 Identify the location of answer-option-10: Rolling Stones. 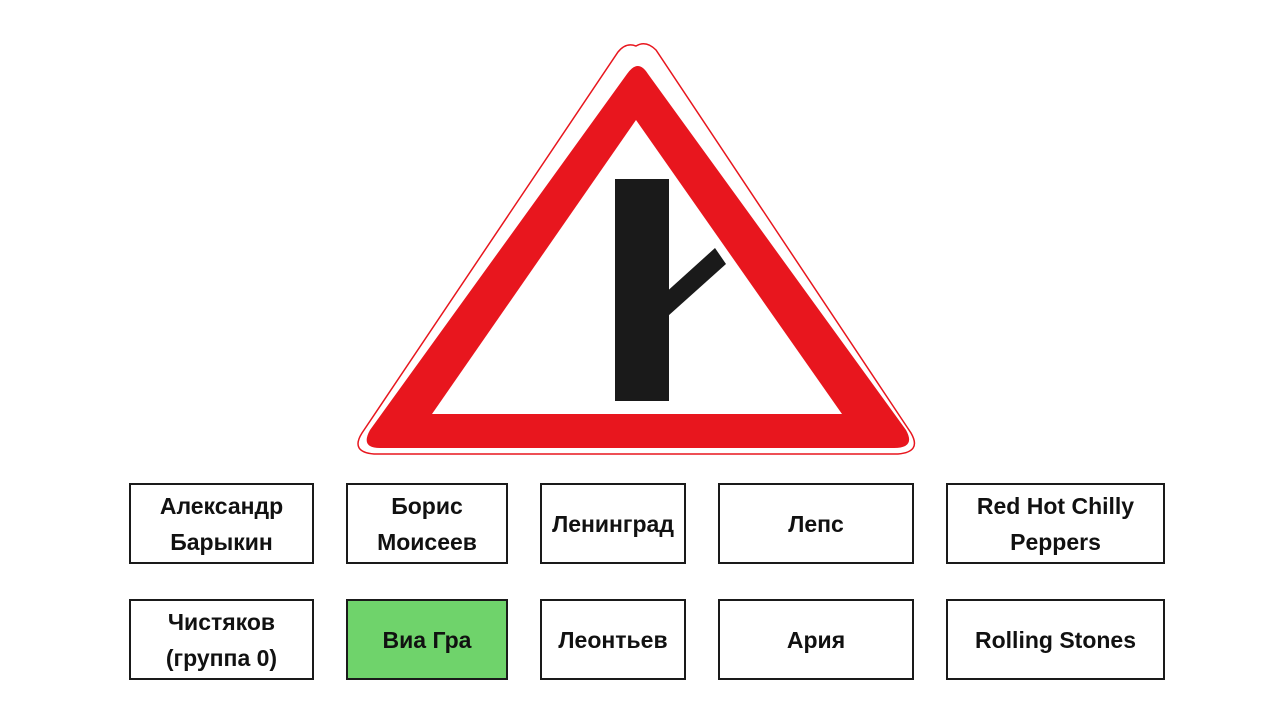
(1055, 639).